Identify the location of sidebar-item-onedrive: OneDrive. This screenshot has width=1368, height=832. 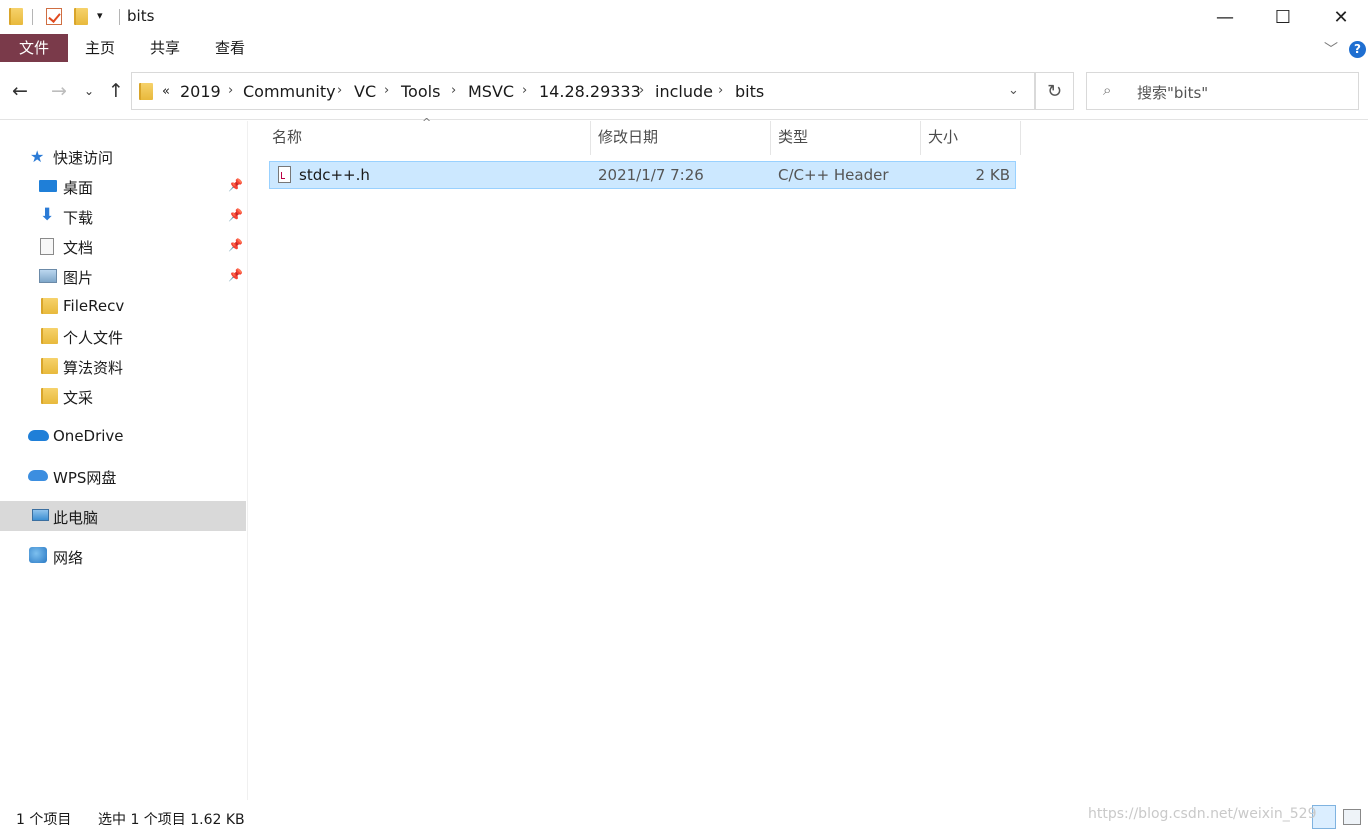
(123, 436).